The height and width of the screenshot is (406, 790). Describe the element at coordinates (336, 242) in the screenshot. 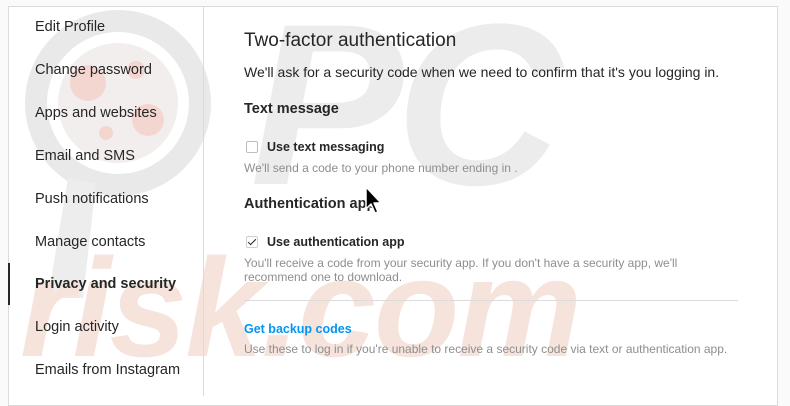

I see `authentication-app-label: Use authentication app` at that location.